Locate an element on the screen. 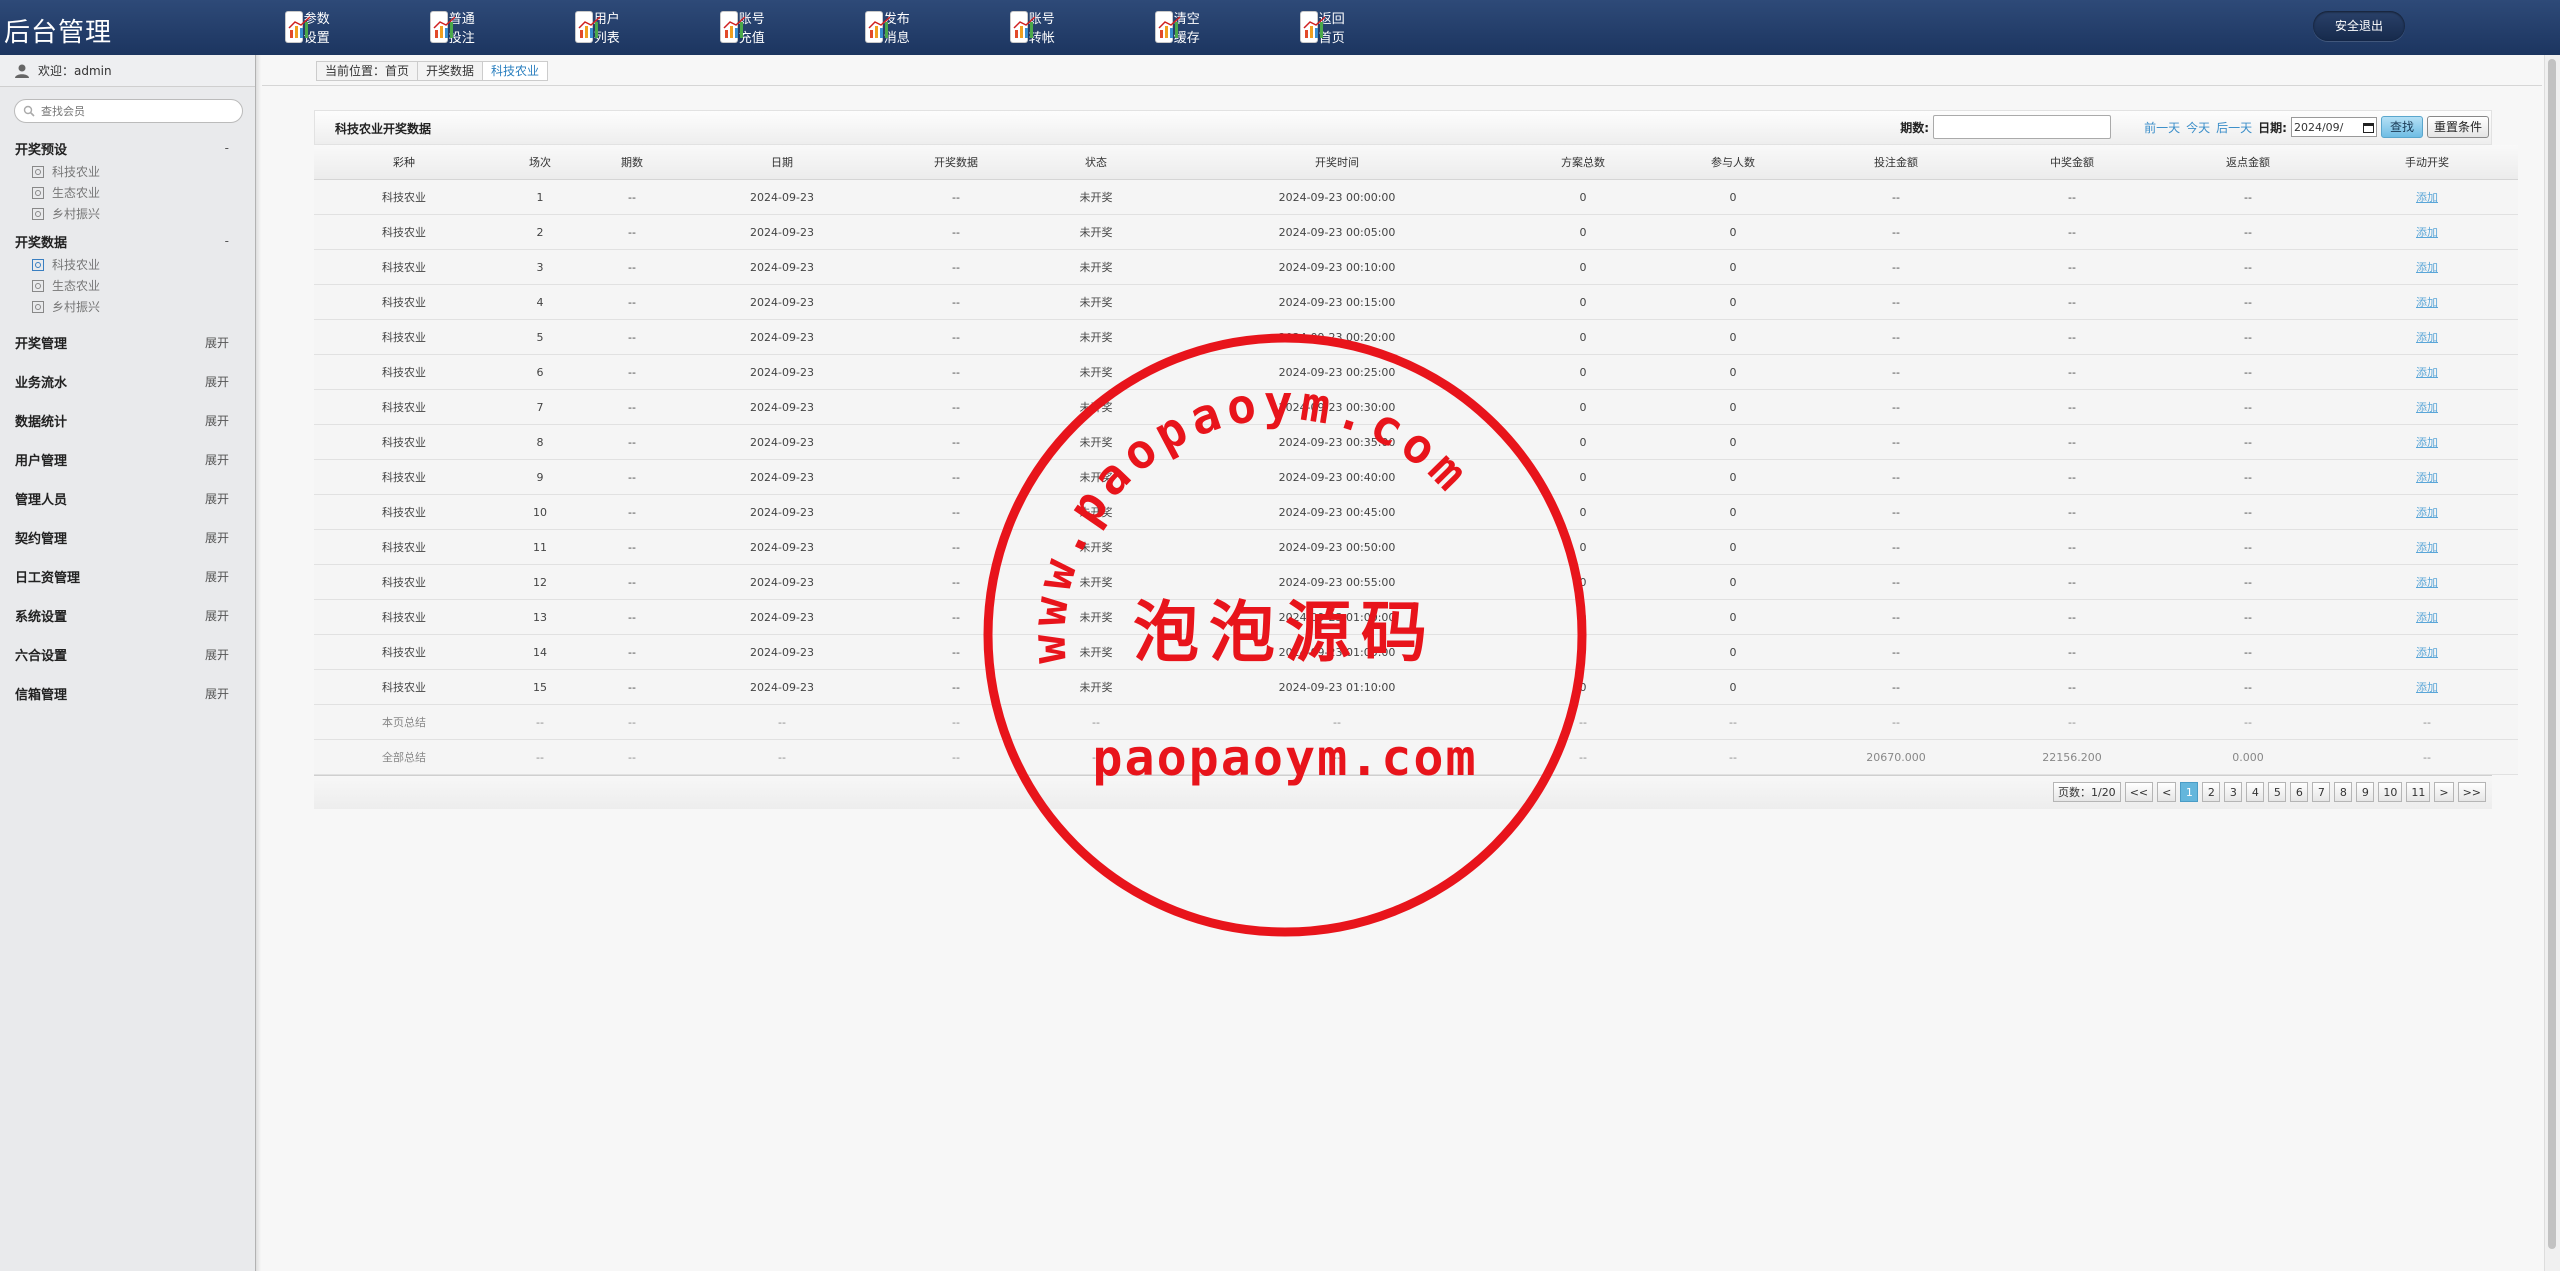  sidebar-subitem: 科技农业 is located at coordinates (127, 264).